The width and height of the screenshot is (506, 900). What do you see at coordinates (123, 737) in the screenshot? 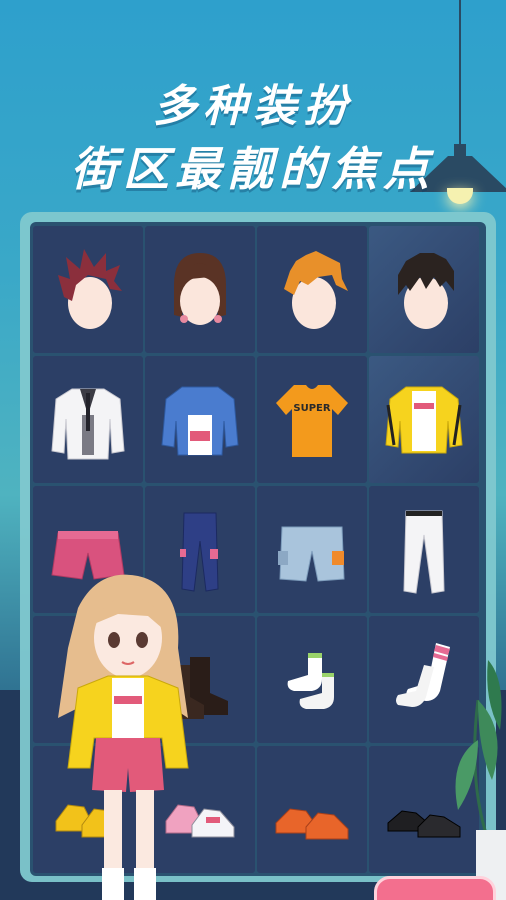
I see `avatar-character` at bounding box center [123, 737].